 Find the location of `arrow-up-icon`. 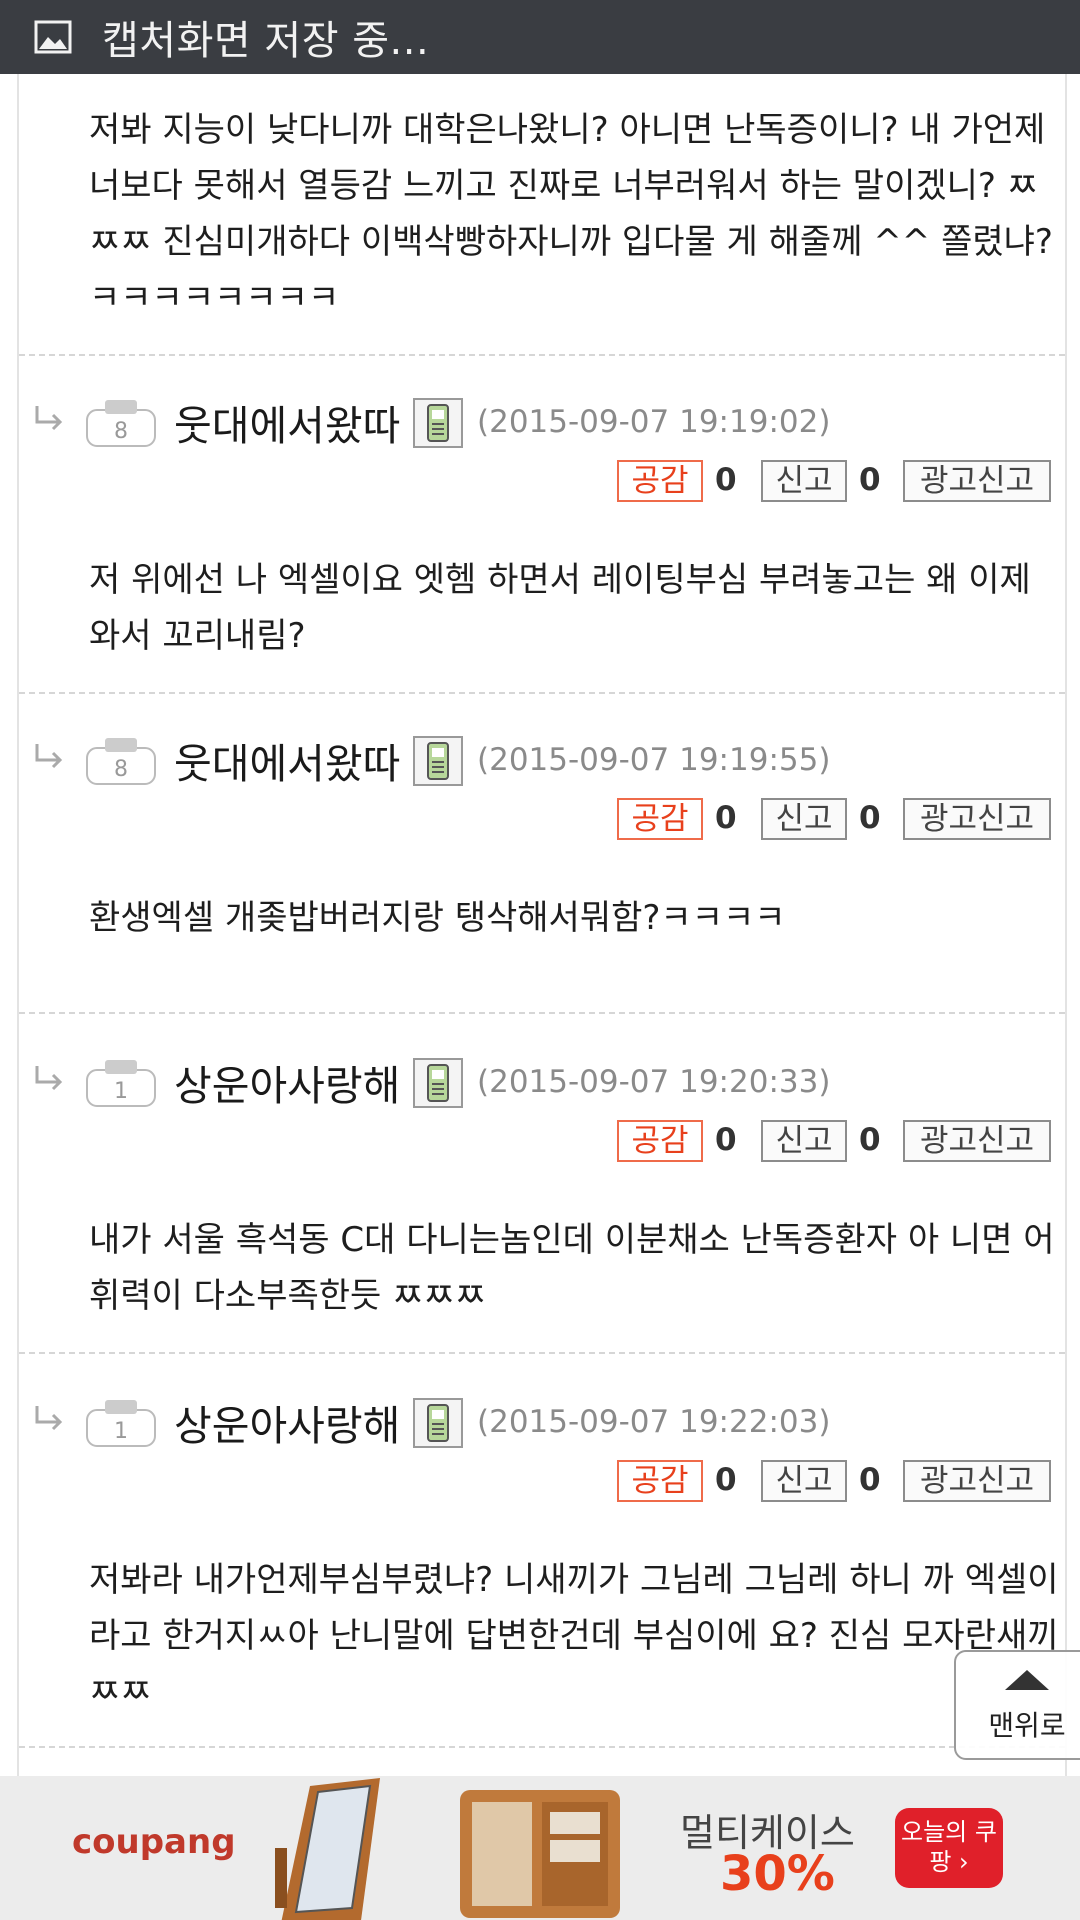

arrow-up-icon is located at coordinates (1027, 1680).